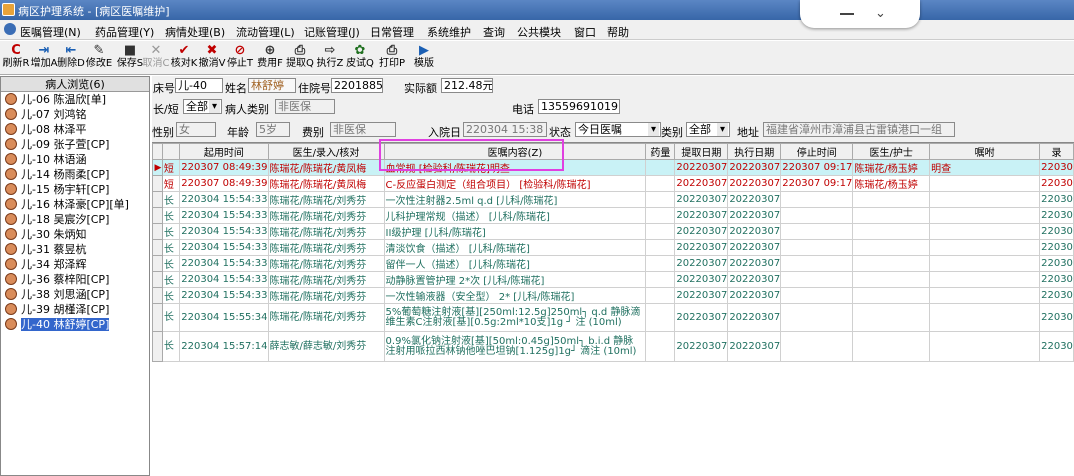 This screenshot has height=476, width=1074. I want to click on class-select: 全部, so click(708, 129).